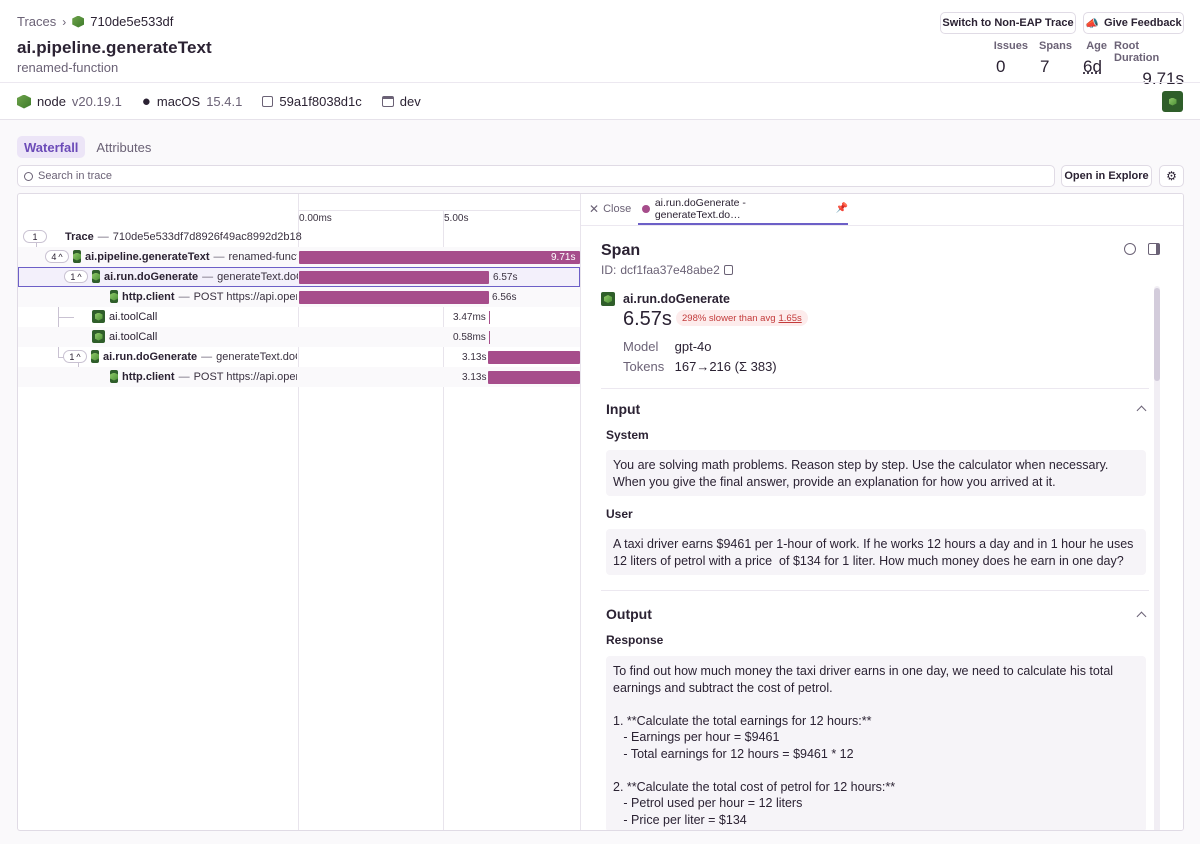 This screenshot has height=844, width=1200. I want to click on open-in-explore-button: Open in Explore, so click(1106, 176).